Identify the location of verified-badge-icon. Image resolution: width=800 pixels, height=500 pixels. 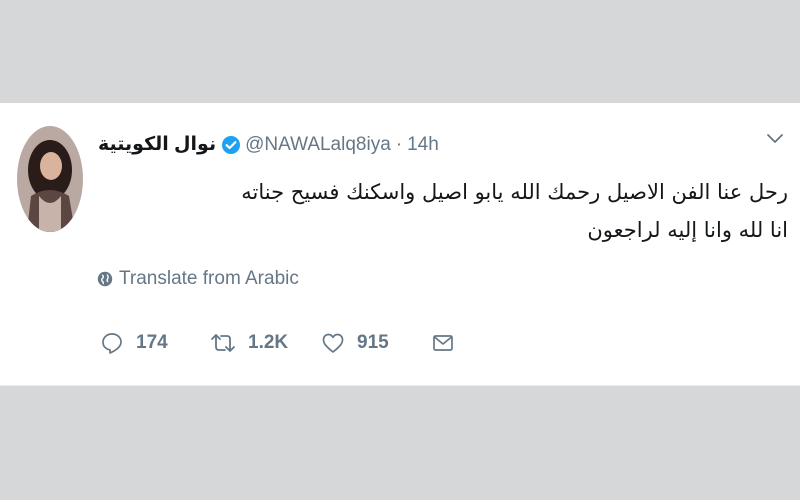
(231, 145).